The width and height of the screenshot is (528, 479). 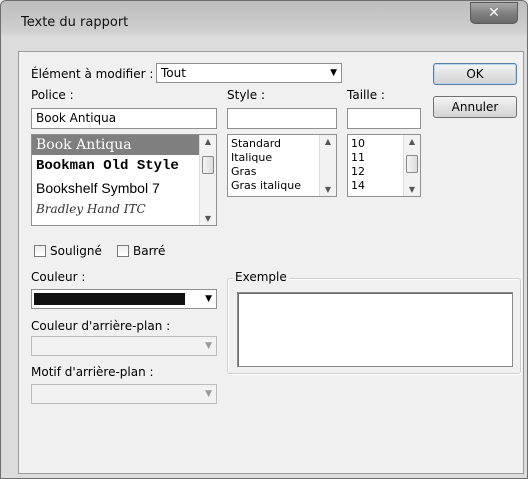 What do you see at coordinates (92, 372) in the screenshot?
I see `bg-pattern-label: Motif d'arrière-plan :` at bounding box center [92, 372].